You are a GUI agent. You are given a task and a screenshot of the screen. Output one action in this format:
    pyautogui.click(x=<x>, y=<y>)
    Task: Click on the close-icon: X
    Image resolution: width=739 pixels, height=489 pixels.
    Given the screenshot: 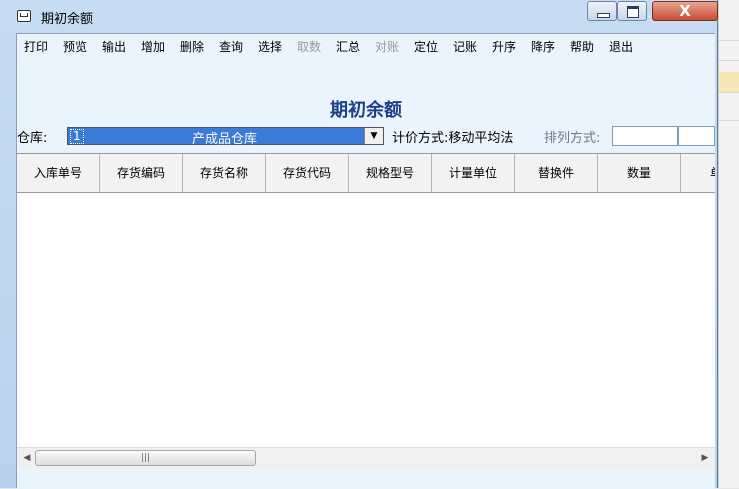 What is the action you would take?
    pyautogui.click(x=685, y=11)
    